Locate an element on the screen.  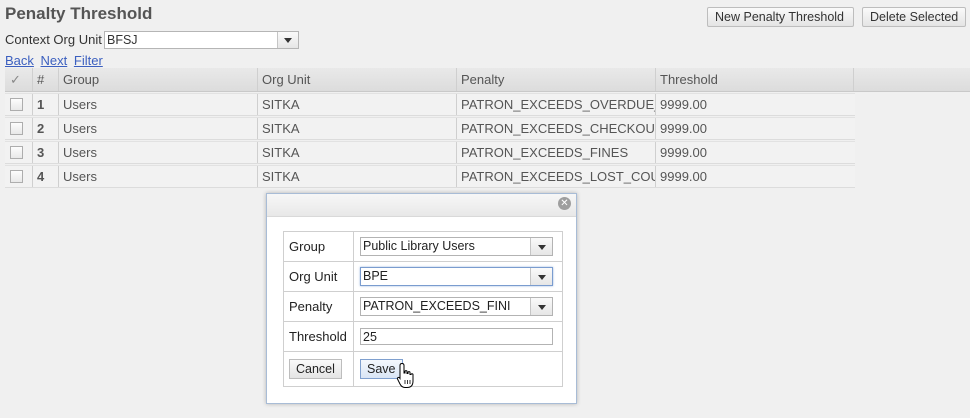
pager-links: Back Next Filter is located at coordinates (55, 60).